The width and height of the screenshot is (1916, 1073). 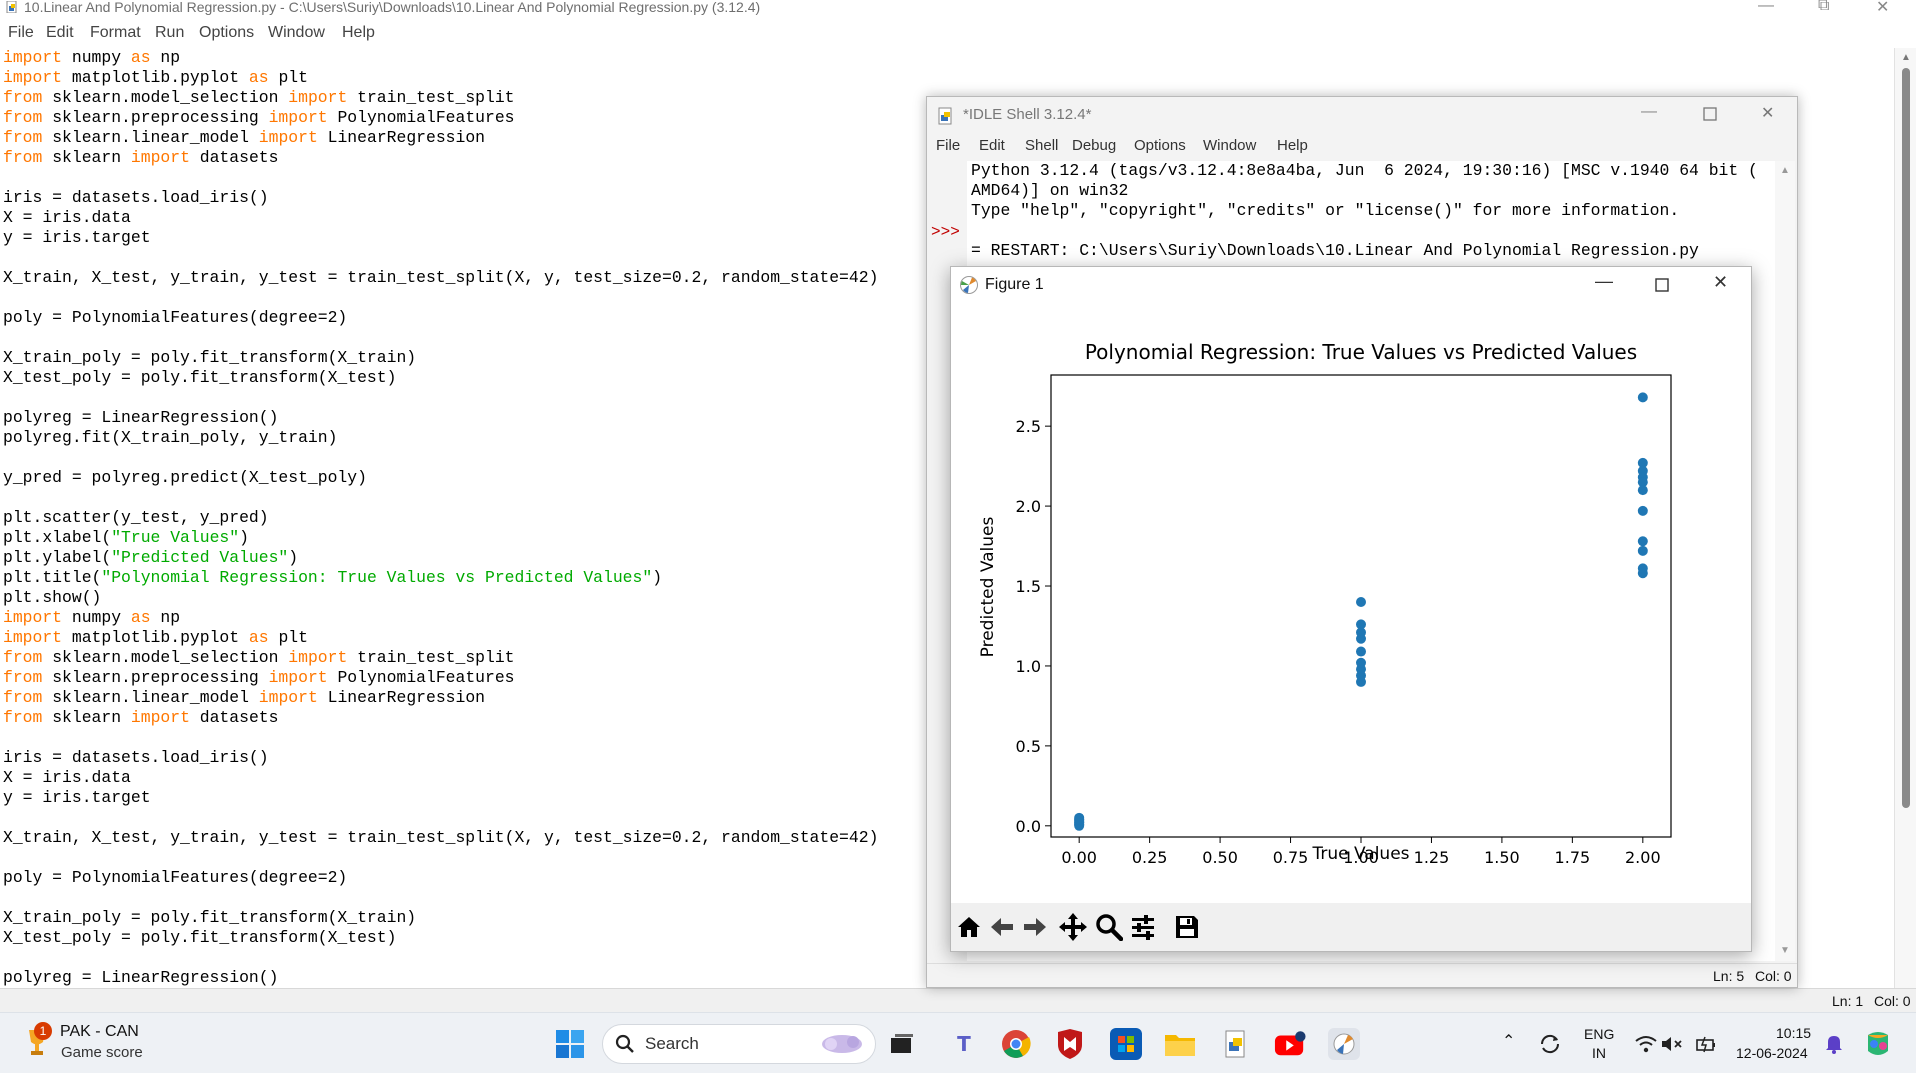 What do you see at coordinates (1550, 1044) in the screenshot?
I see `sync-icon` at bounding box center [1550, 1044].